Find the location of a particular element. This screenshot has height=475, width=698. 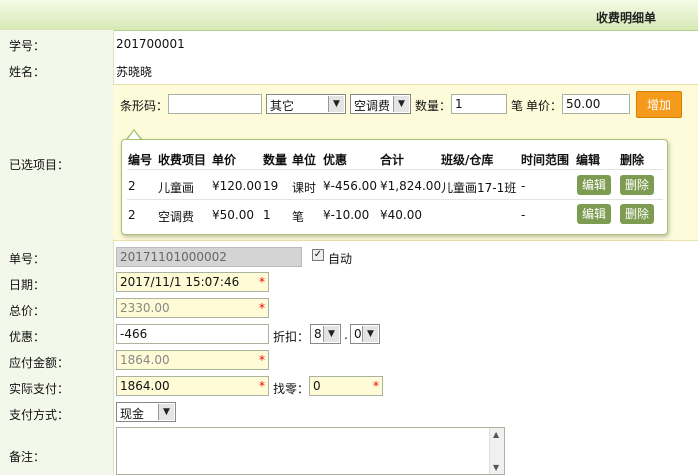

price-label: 单价： is located at coordinates (544, 106).